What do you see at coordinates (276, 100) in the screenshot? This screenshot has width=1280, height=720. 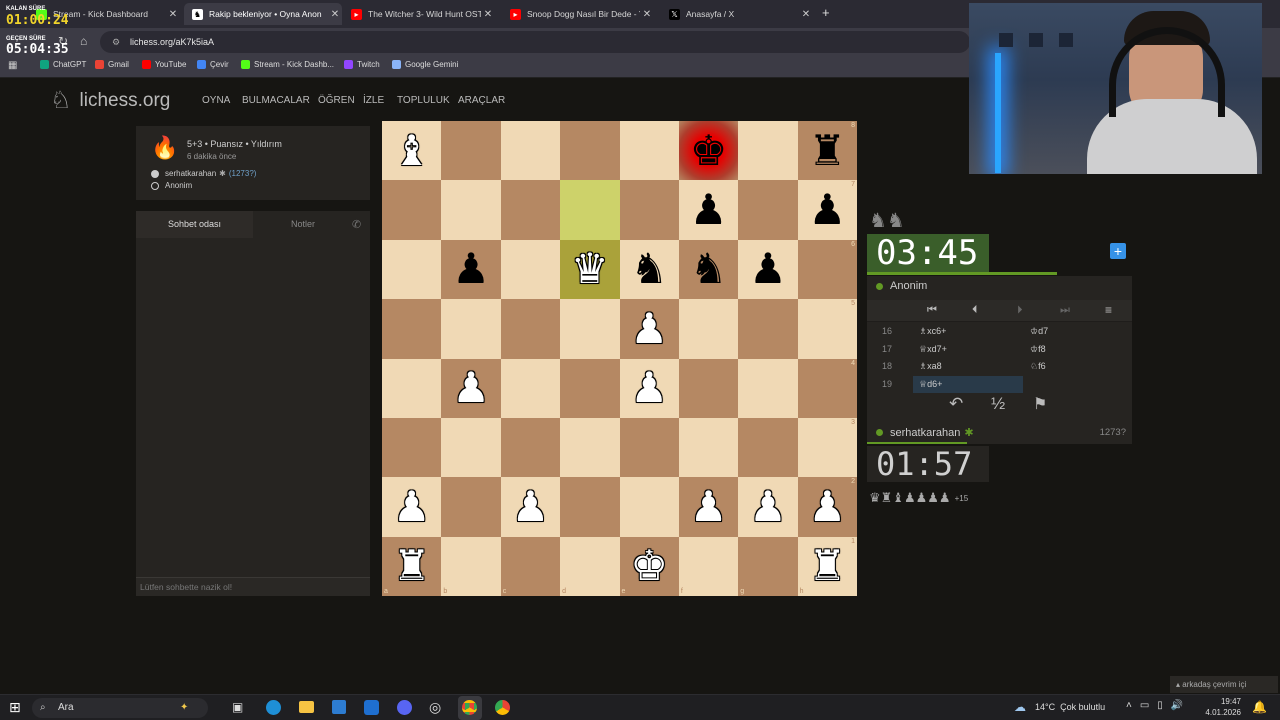 I see `nav-puzzles: BULMACALAR` at bounding box center [276, 100].